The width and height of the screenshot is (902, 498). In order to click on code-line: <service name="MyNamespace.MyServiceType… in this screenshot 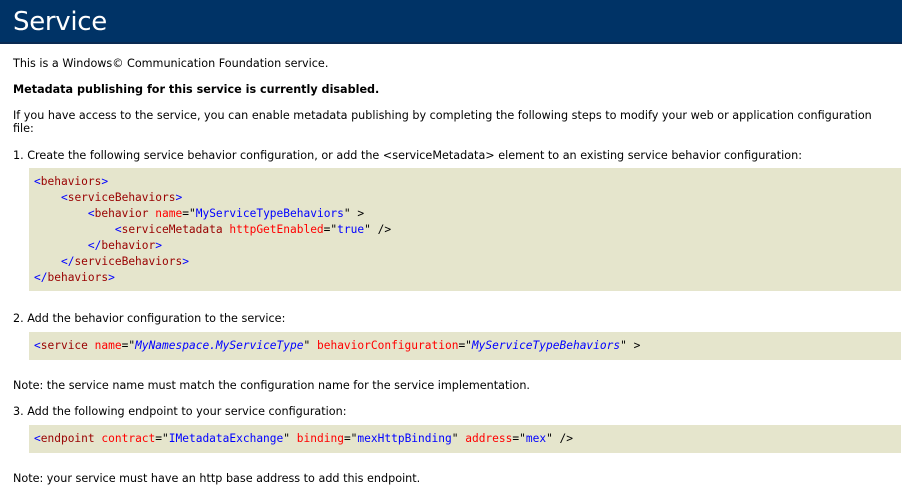, I will do `click(337, 345)`.